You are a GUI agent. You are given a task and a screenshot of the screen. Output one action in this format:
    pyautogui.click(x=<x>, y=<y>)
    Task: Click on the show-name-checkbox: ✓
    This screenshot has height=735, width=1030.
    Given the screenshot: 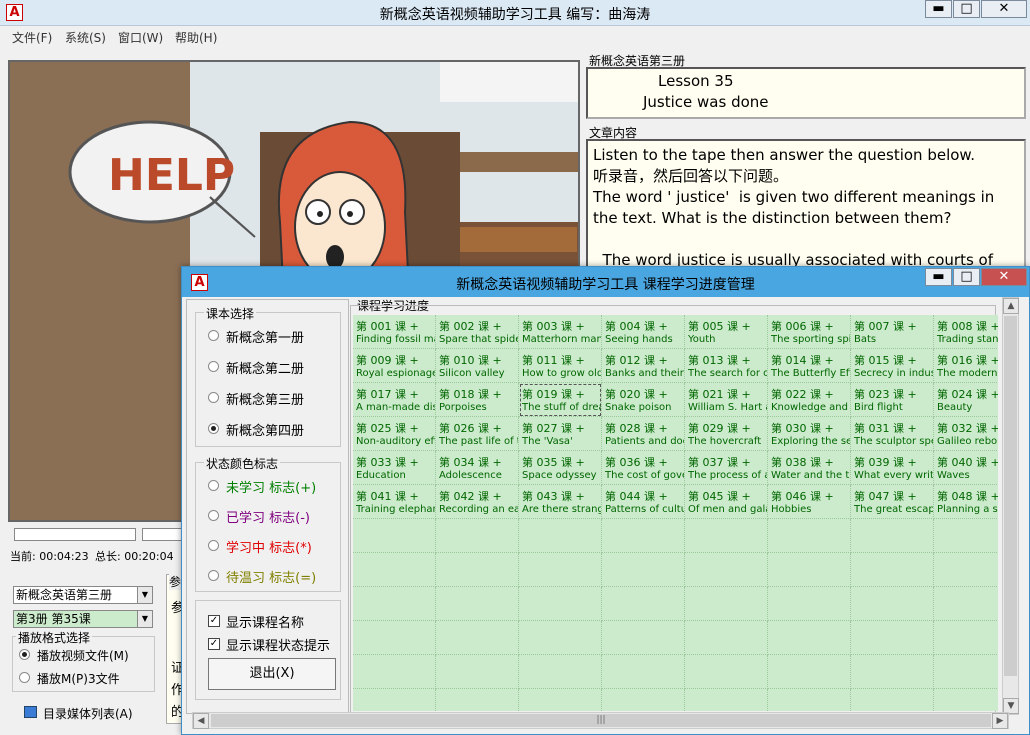 What is the action you would take?
    pyautogui.click(x=214, y=621)
    